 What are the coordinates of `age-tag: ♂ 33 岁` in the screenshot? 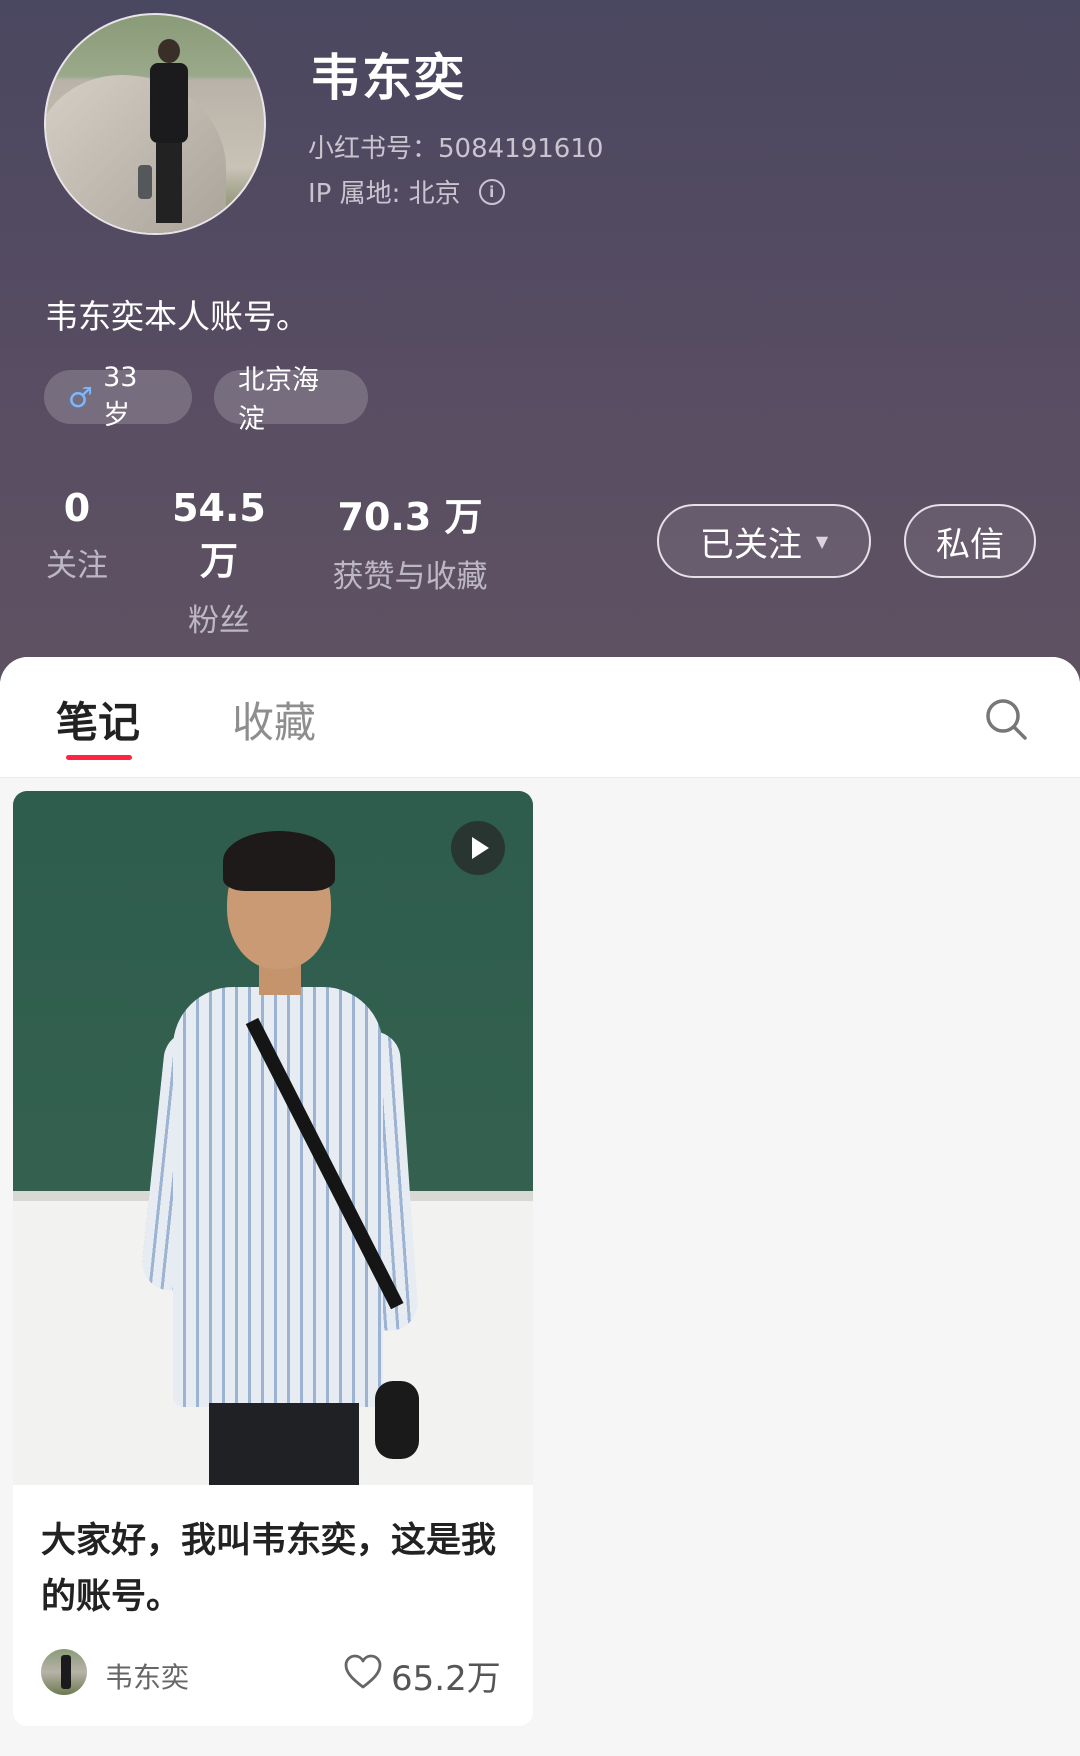 It's located at (118, 396).